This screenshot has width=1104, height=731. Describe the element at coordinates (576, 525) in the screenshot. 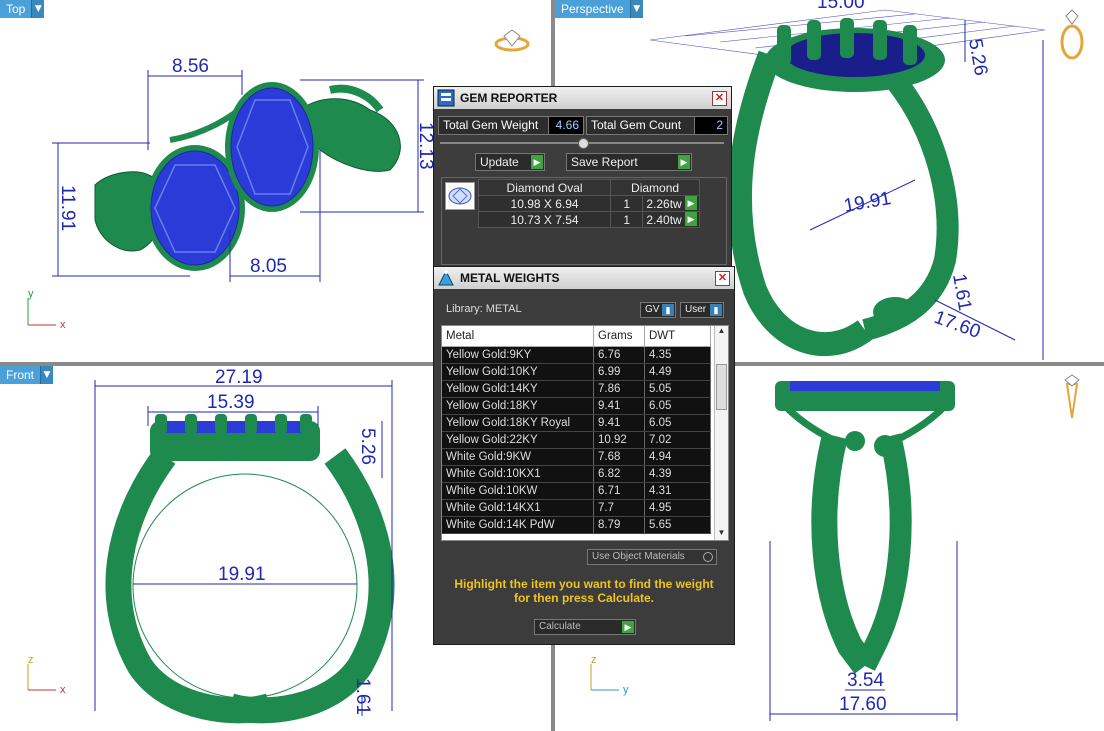

I see `metal-row: White Gold:14K PdW 8.79 5.65` at that location.